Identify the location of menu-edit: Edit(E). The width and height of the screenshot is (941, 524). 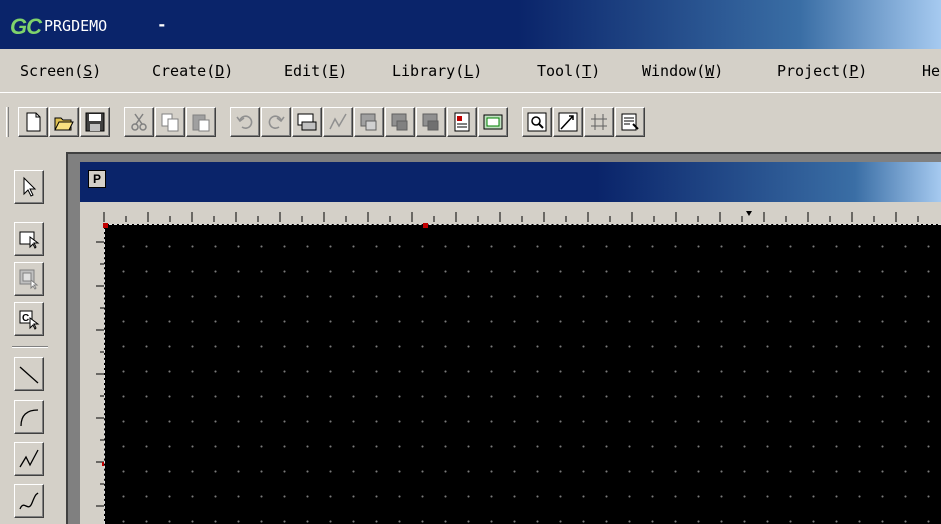
(315, 71).